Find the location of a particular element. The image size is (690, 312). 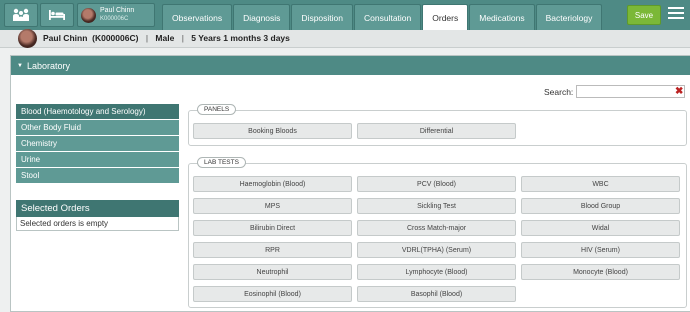

test-basophil: Basophil (Blood) is located at coordinates (436, 294).